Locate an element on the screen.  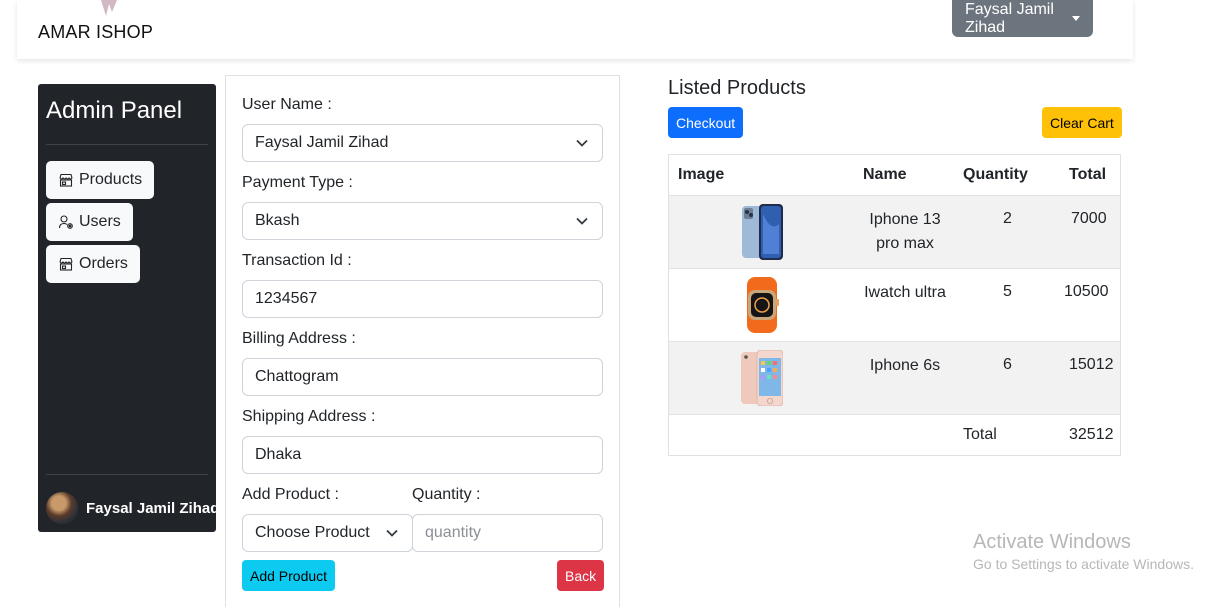
sidebar-user-name: Faysal Jamil Zihad is located at coordinates (151, 508).